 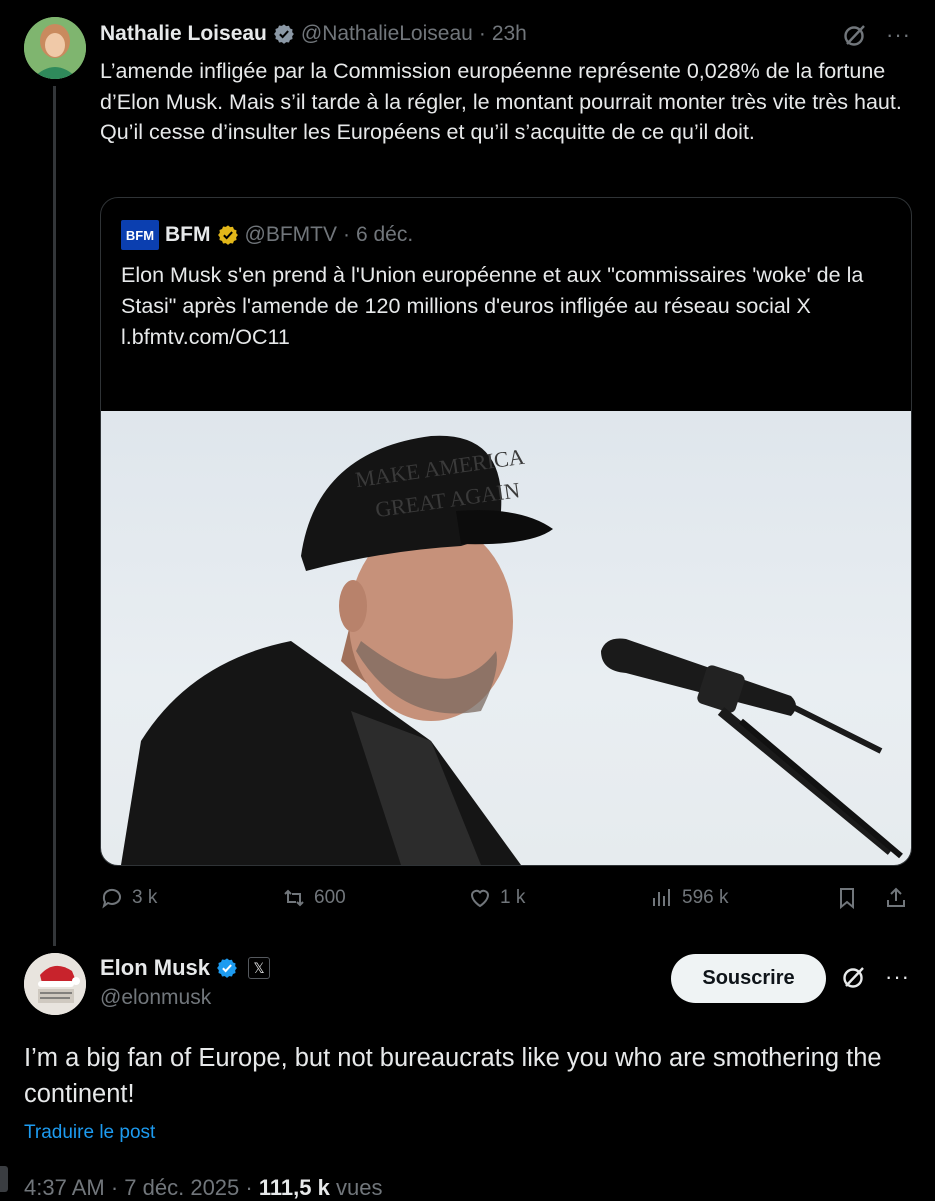 What do you see at coordinates (387, 34) in the screenshot?
I see `author-handle: @NathalieLoiseau` at bounding box center [387, 34].